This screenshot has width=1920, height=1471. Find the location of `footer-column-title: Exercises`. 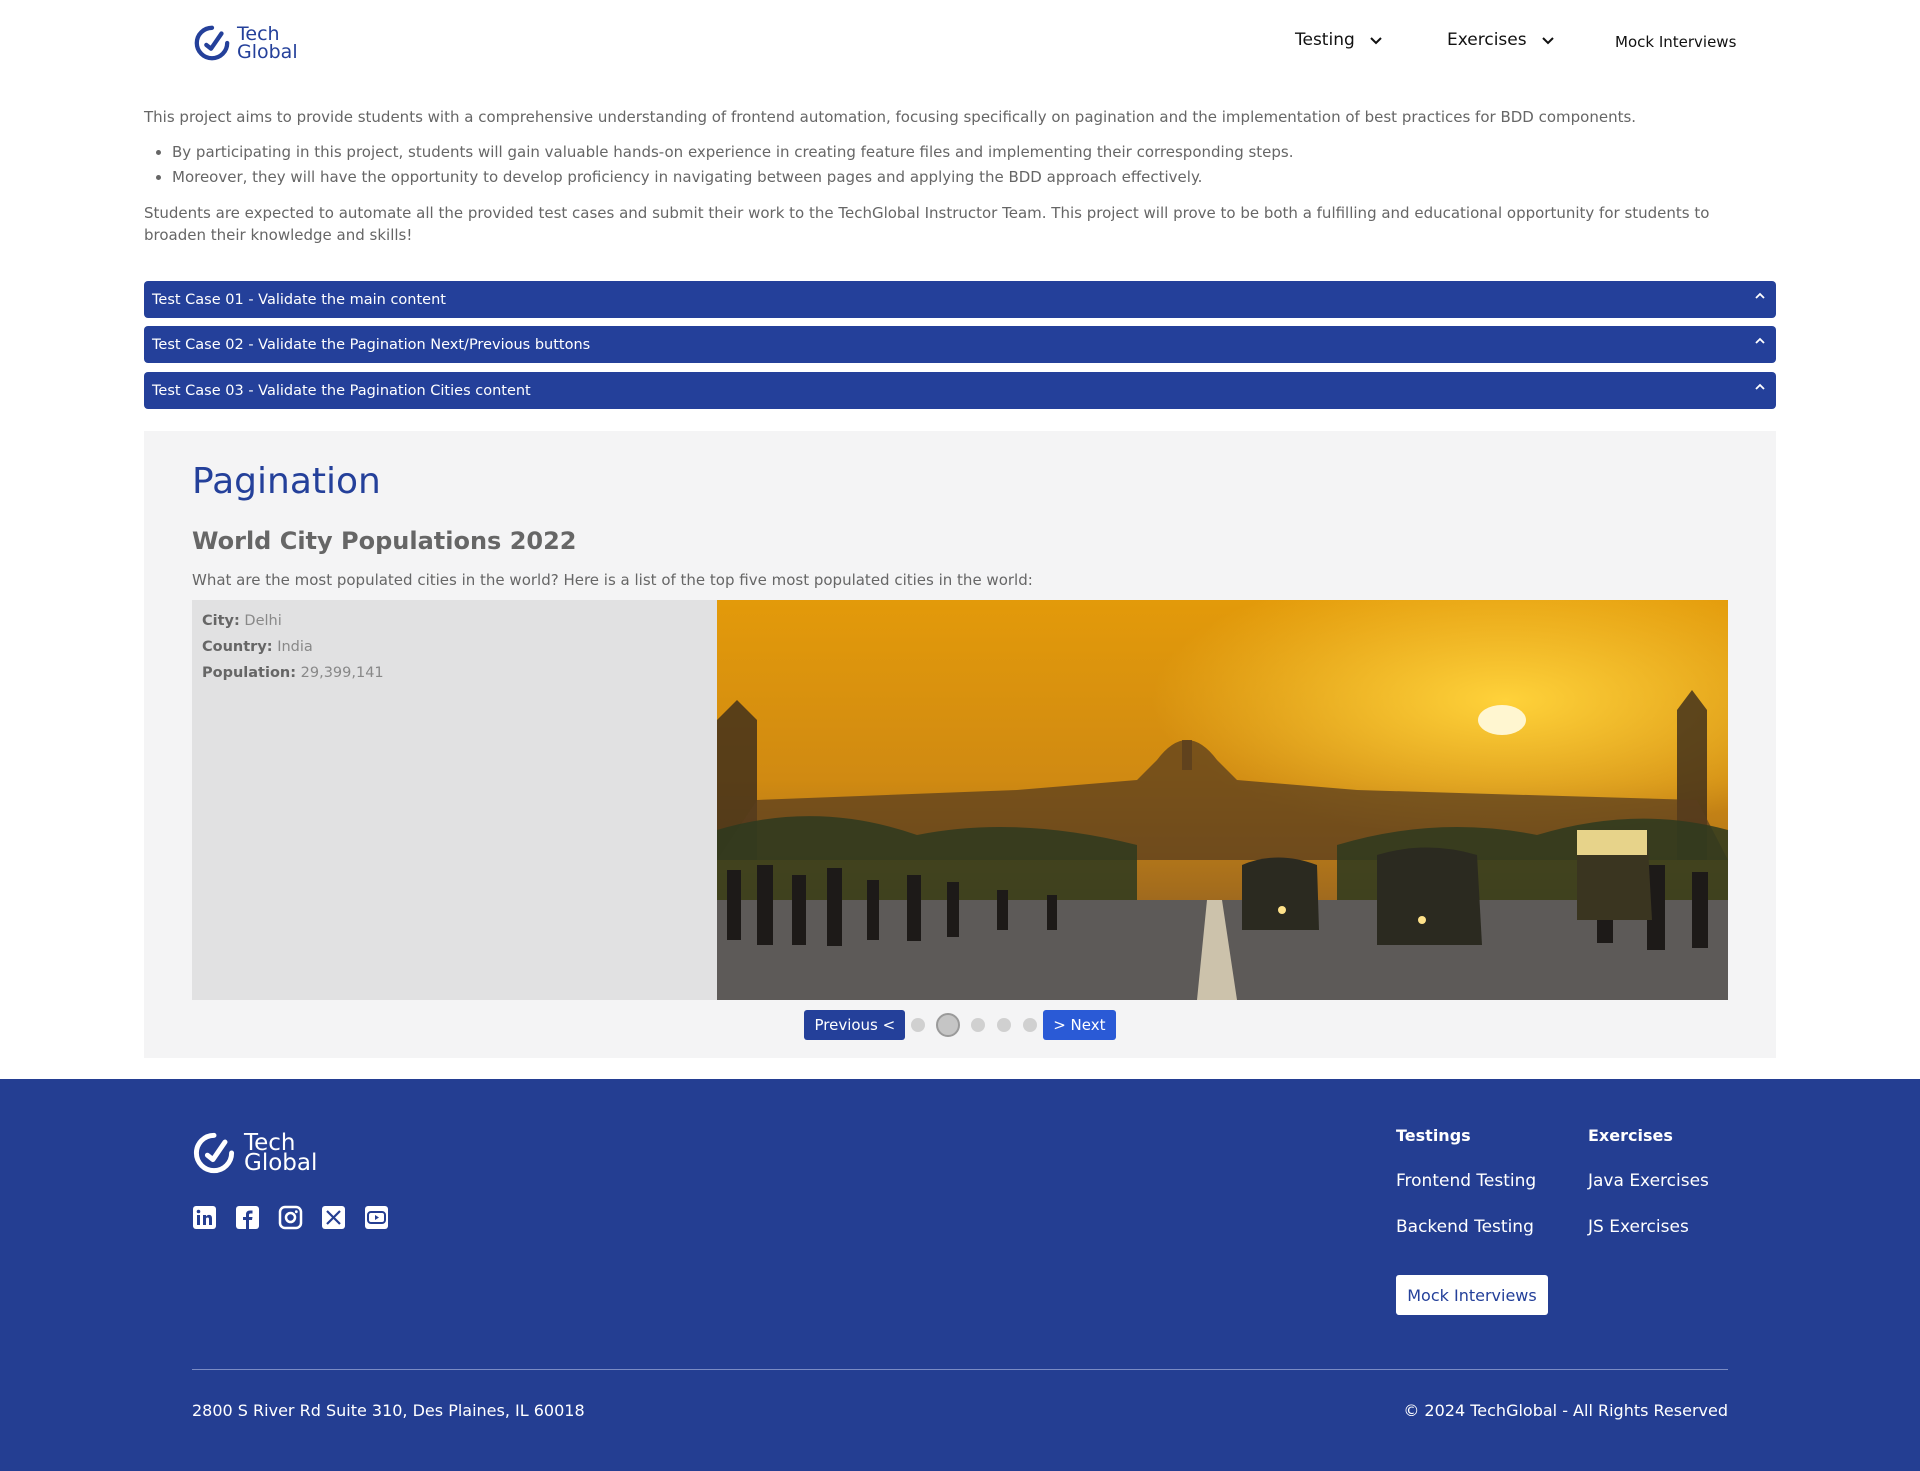

footer-column-title: Exercises is located at coordinates (1630, 1135).